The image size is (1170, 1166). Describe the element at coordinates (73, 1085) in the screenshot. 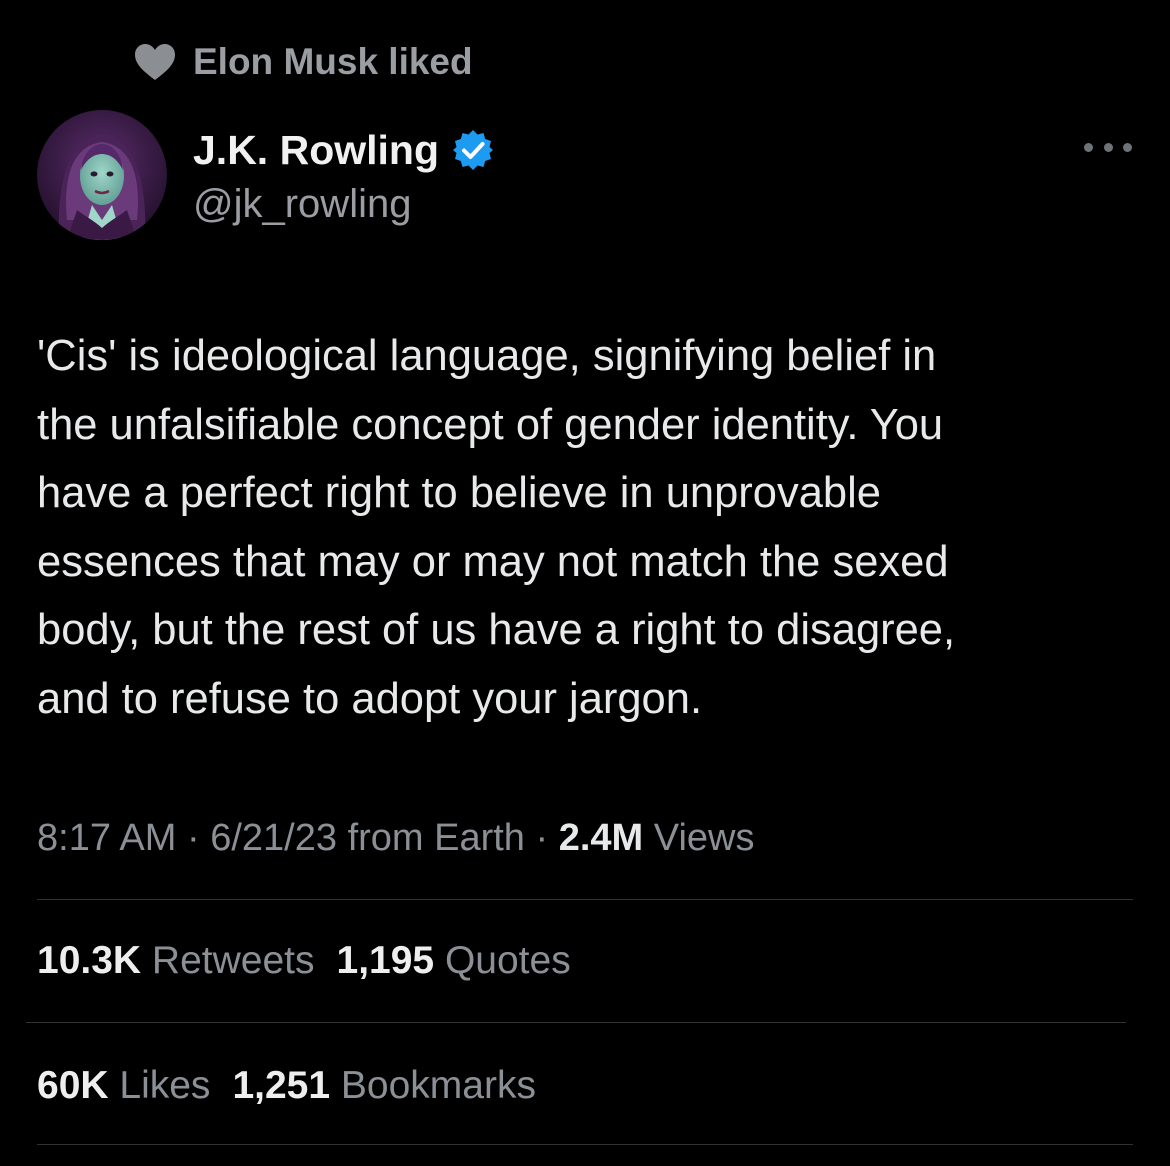

I see `likes-count: 60K` at that location.